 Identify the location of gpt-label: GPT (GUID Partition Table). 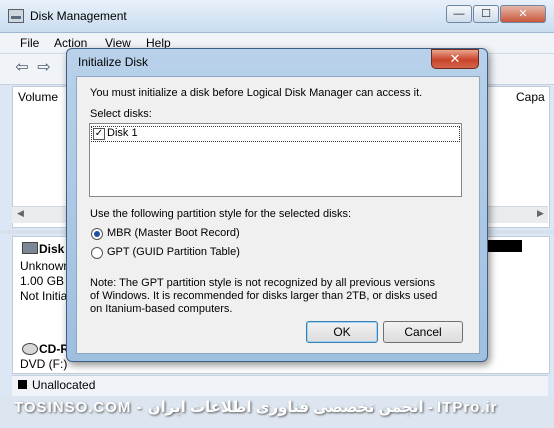
(173, 252).